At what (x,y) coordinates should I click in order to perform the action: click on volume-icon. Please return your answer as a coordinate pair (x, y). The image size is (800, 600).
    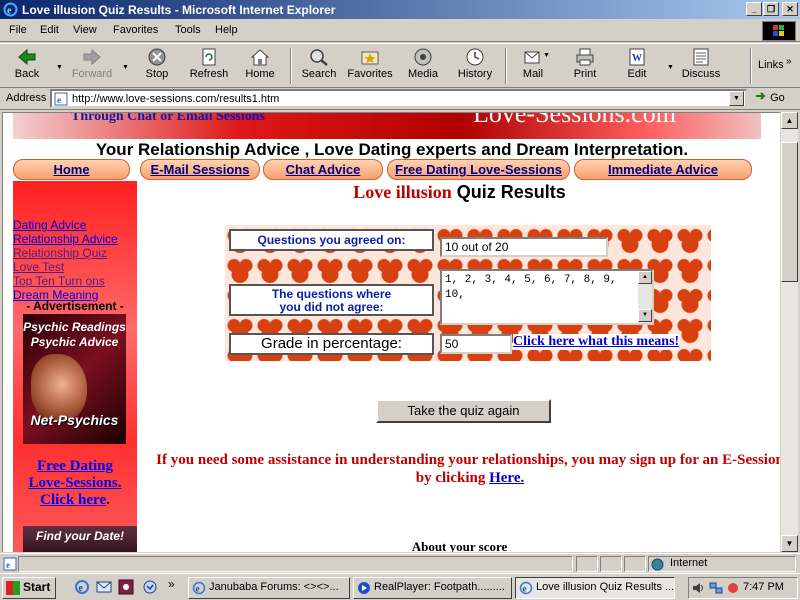
    Looking at the image, I should click on (698, 588).